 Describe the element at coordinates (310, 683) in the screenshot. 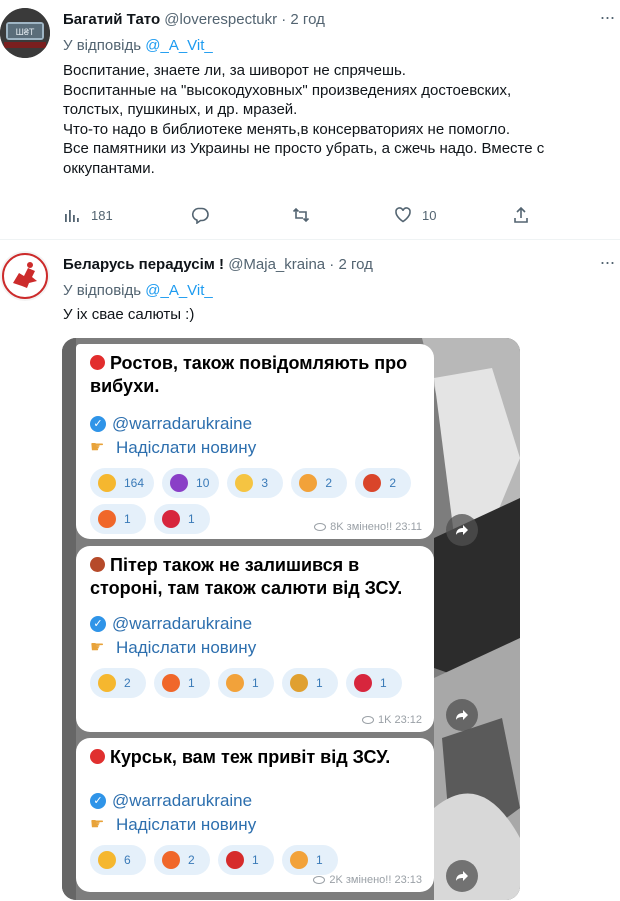

I see `reaction-party-popper: 1` at that location.